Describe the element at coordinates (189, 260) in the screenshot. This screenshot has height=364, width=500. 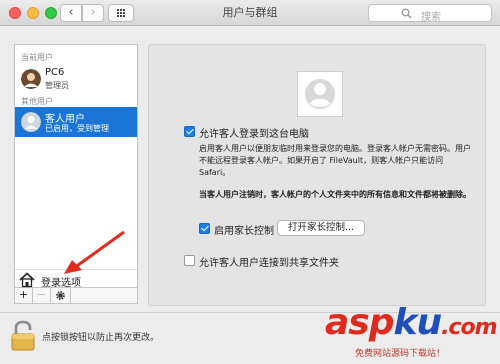
I see `shared-folders-checkbox` at that location.